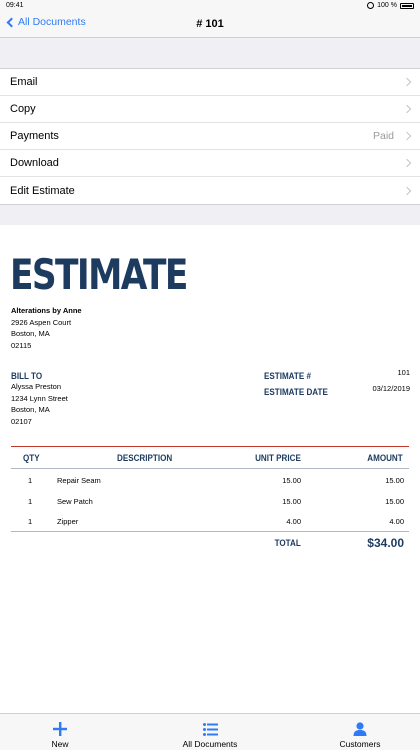 Image resolution: width=420 pixels, height=750 pixels. I want to click on list-icon, so click(210, 729).